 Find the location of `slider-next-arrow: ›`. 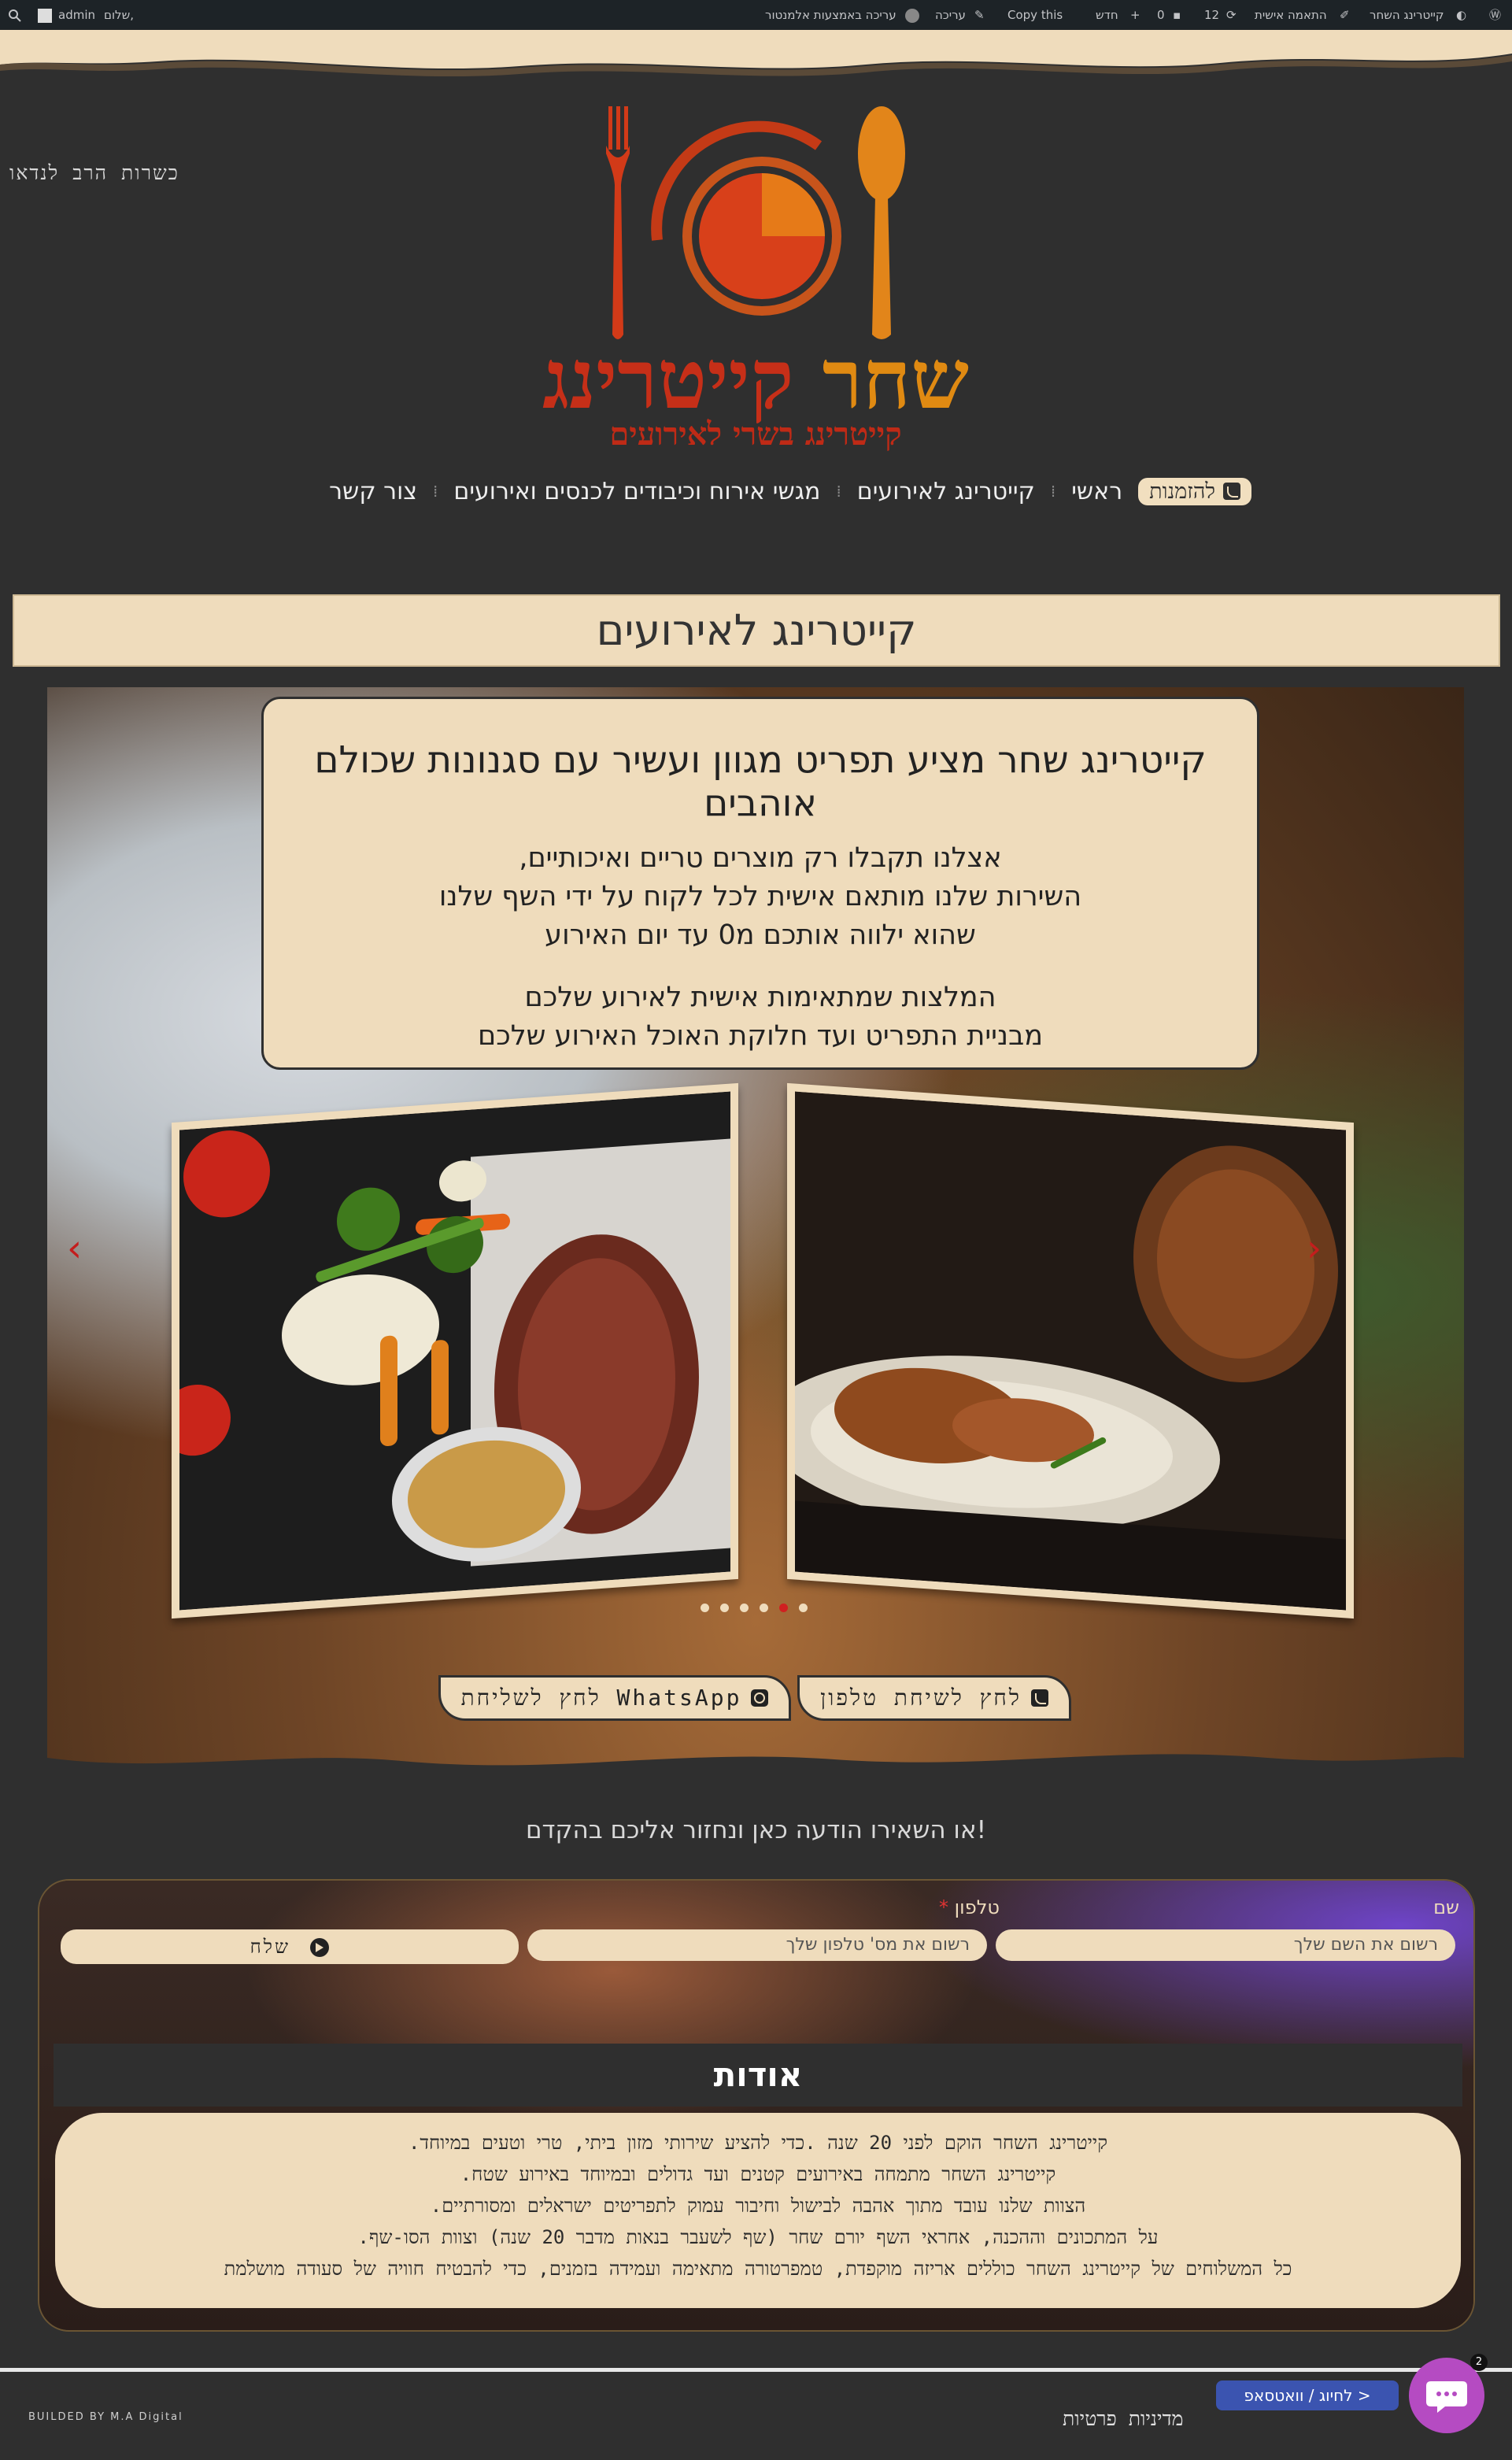

slider-next-arrow: › is located at coordinates (1314, 1248).